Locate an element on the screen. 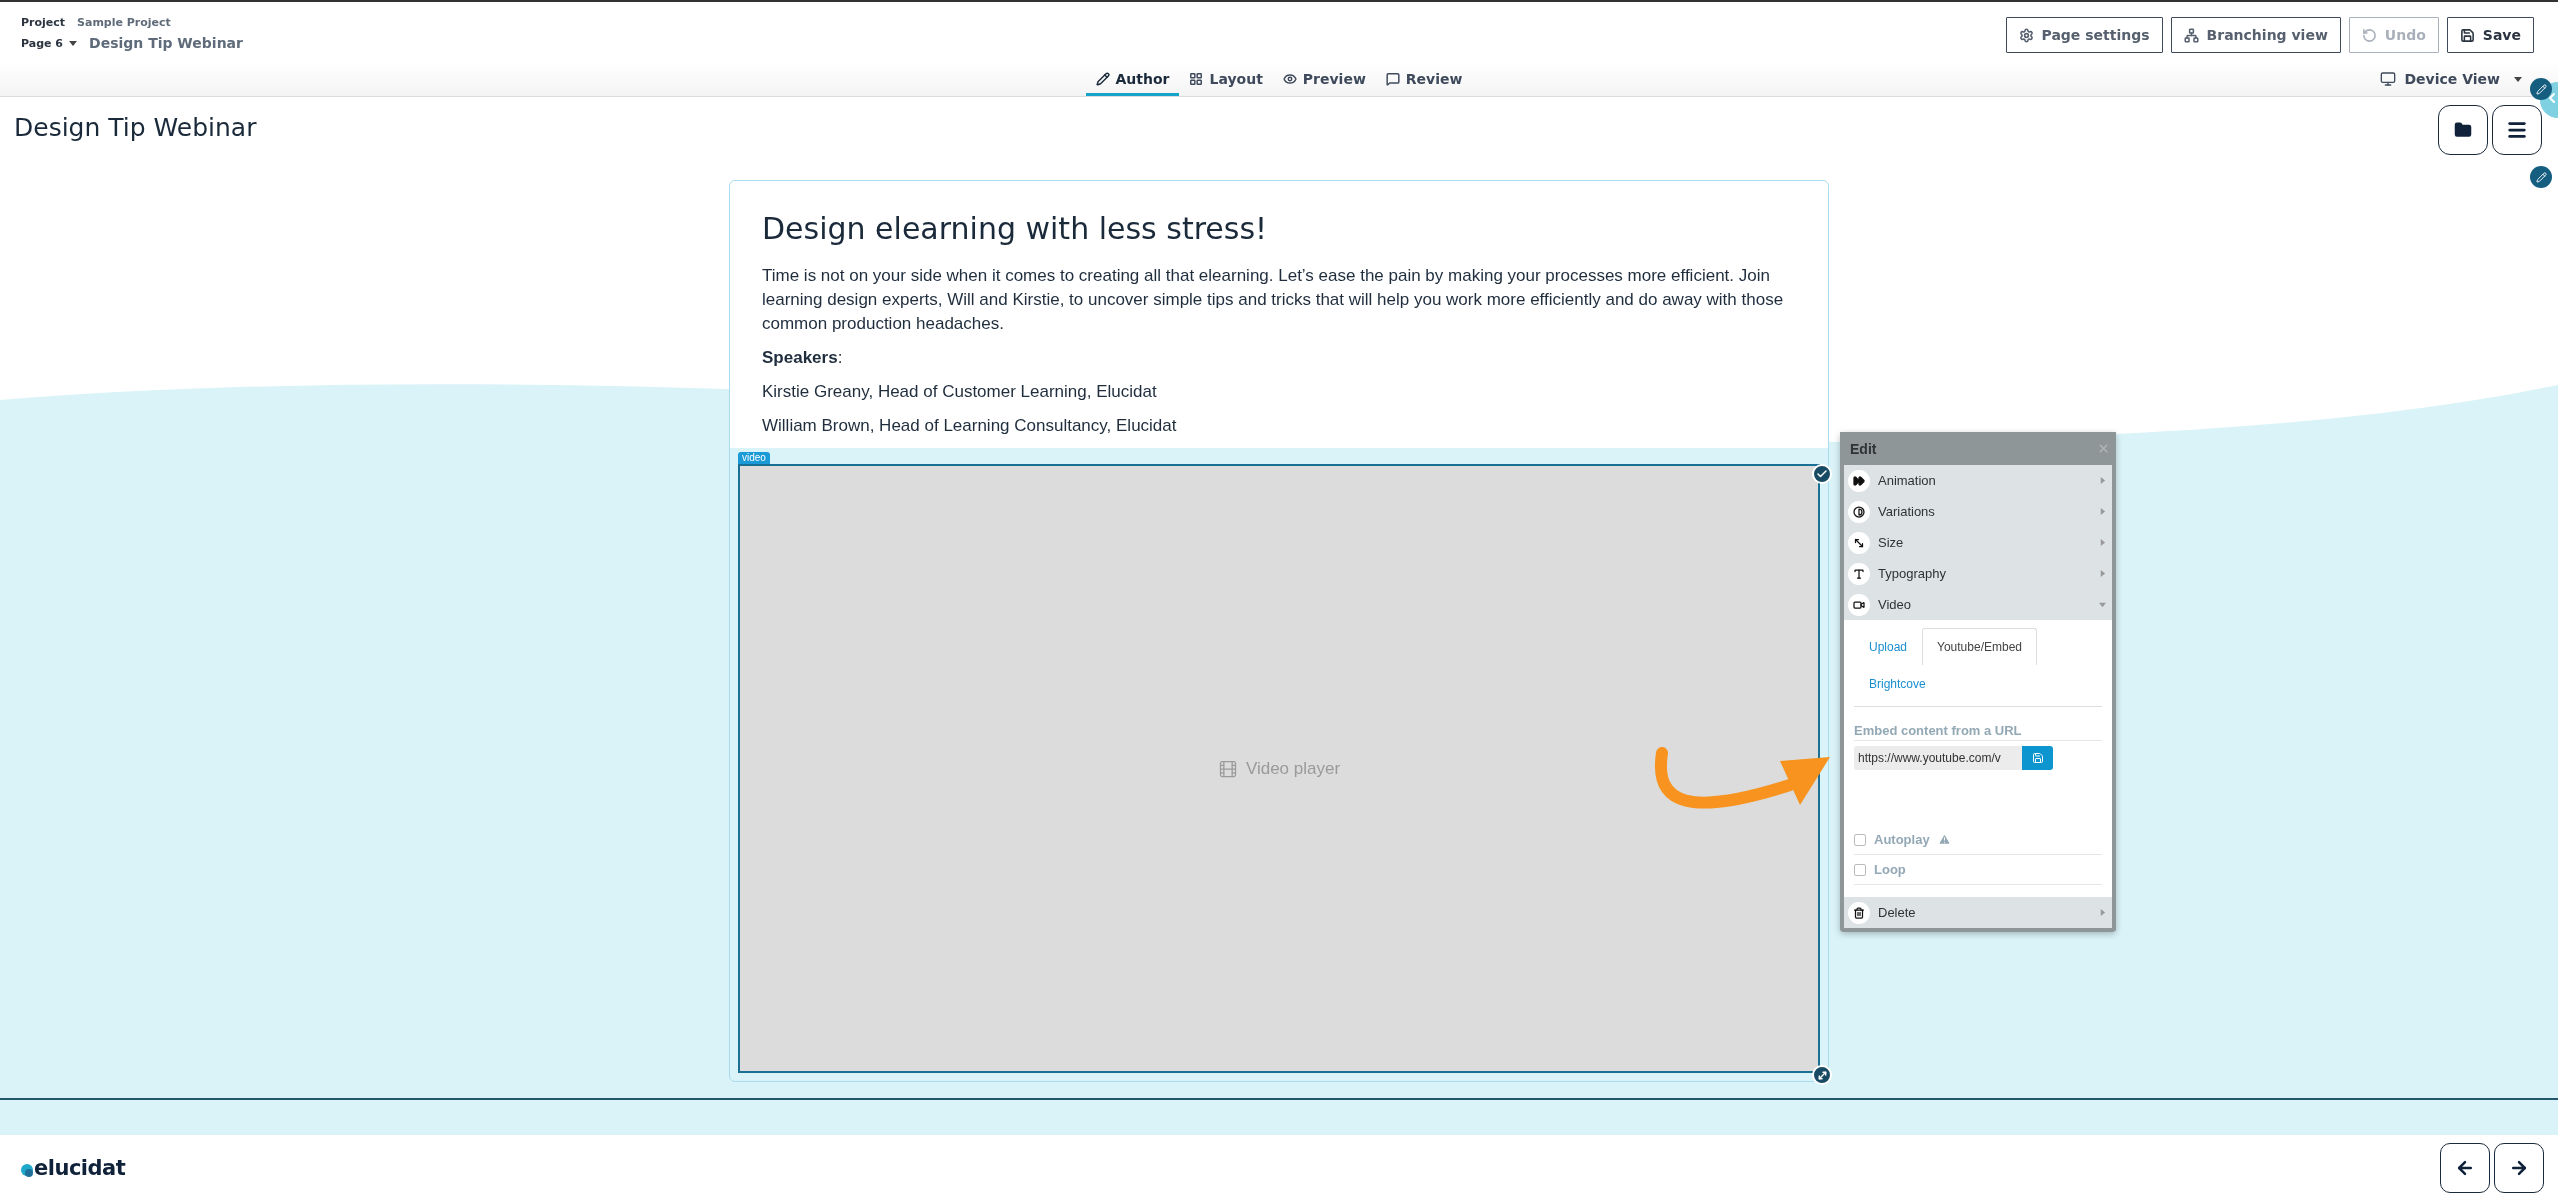 This screenshot has height=1201, width=2558. grid-icon is located at coordinates (1196, 79).